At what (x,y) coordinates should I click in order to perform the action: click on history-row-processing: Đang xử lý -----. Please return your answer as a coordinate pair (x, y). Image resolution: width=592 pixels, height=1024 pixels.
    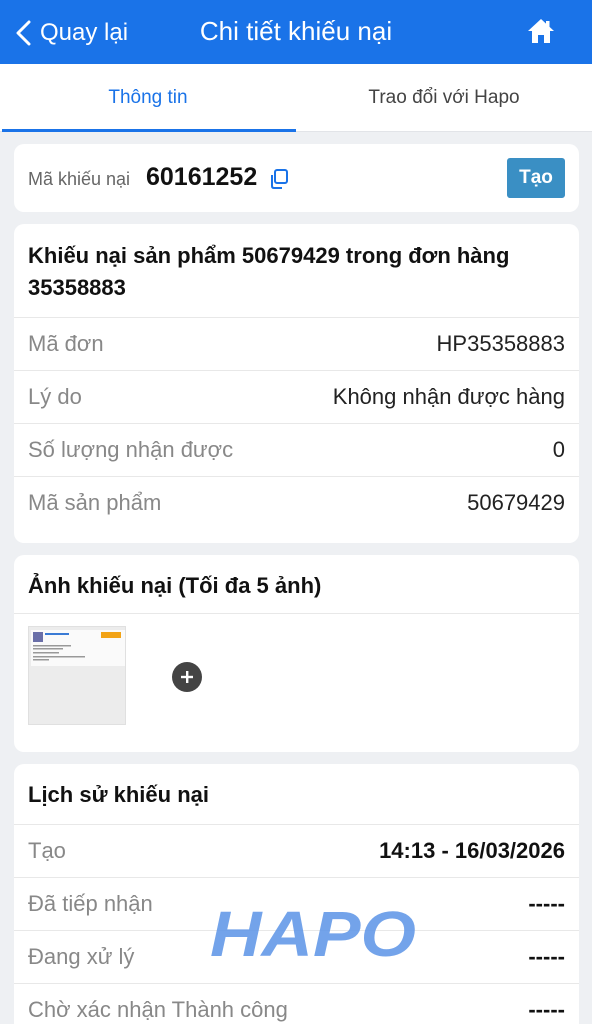
    Looking at the image, I should click on (296, 956).